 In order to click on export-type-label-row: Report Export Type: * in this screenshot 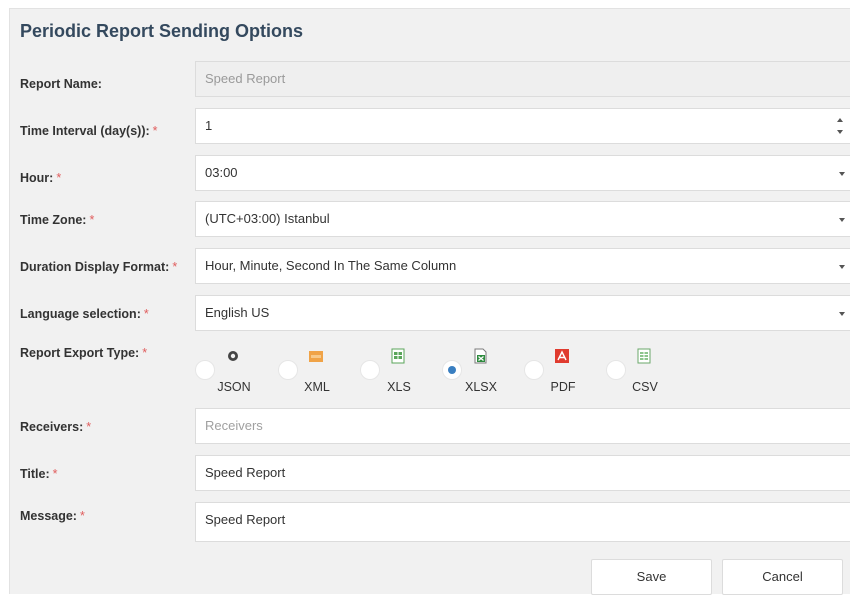, I will do `click(83, 353)`.